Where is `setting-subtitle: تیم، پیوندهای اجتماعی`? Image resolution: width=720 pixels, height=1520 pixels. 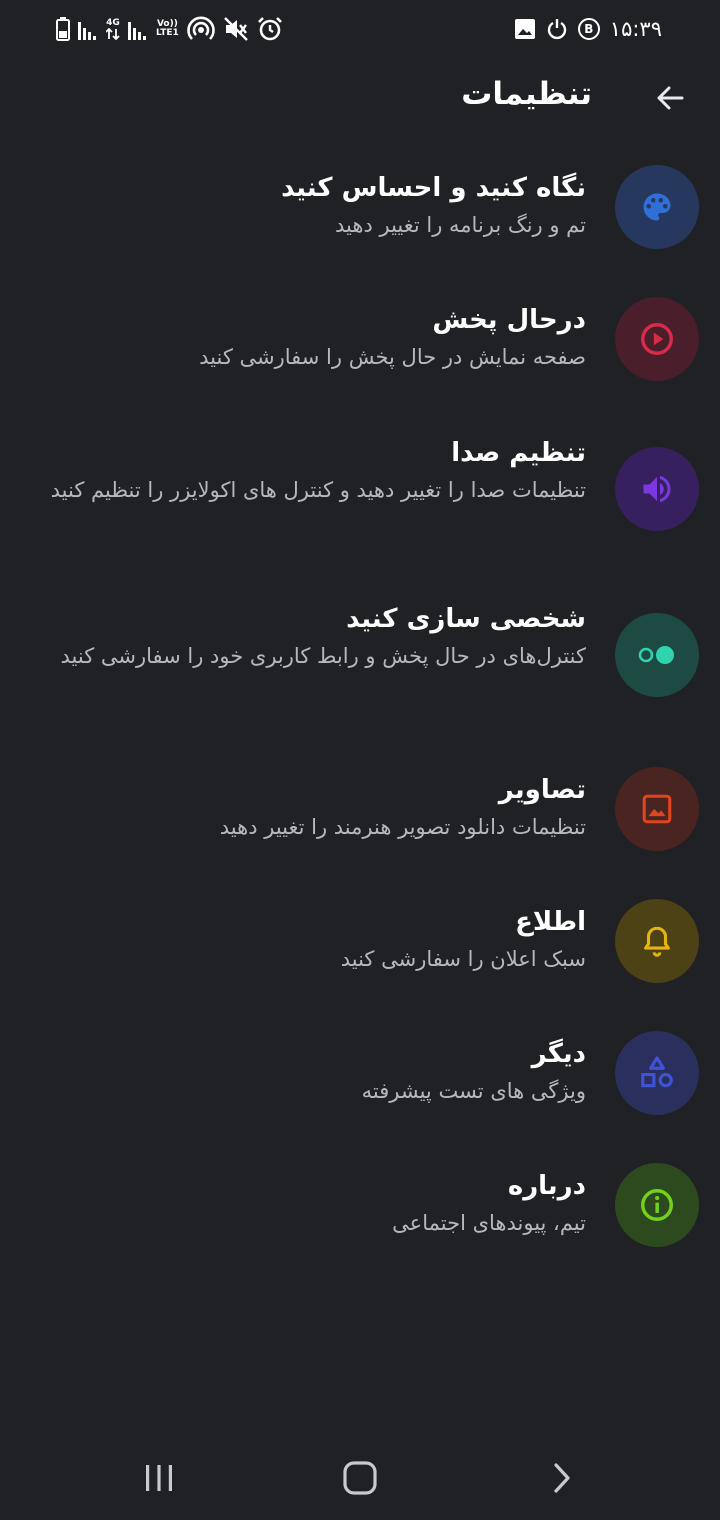 setting-subtitle: تیم، پیوندهای اجتماعی is located at coordinates (489, 1223).